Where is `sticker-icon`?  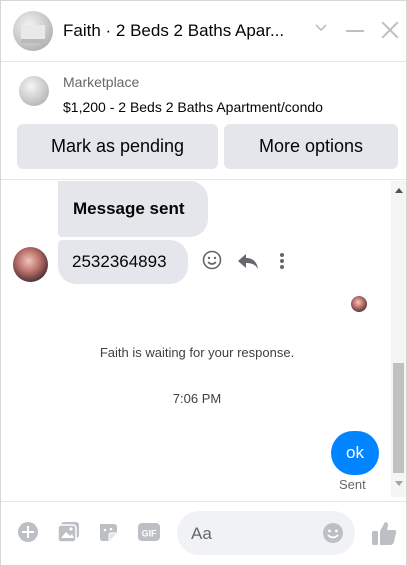 sticker-icon is located at coordinates (108, 534).